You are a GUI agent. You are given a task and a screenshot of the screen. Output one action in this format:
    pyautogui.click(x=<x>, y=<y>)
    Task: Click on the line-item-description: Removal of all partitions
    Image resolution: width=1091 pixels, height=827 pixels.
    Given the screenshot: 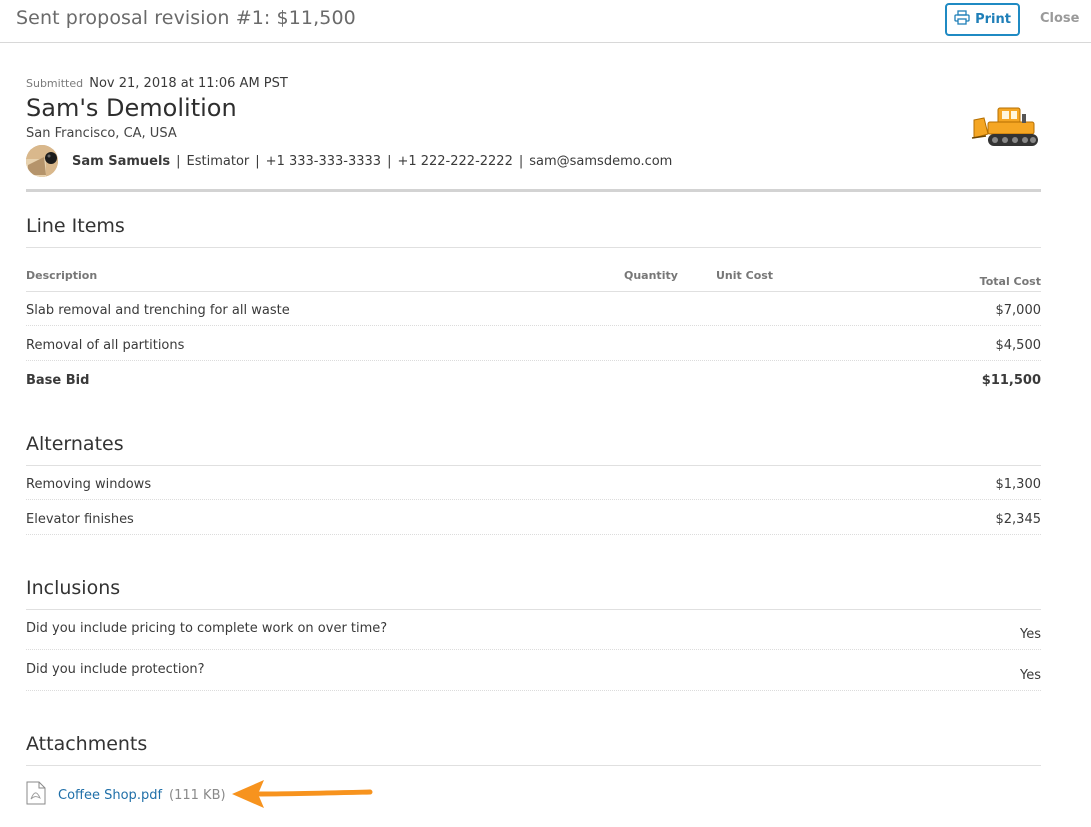 What is the action you would take?
    pyautogui.click(x=105, y=345)
    